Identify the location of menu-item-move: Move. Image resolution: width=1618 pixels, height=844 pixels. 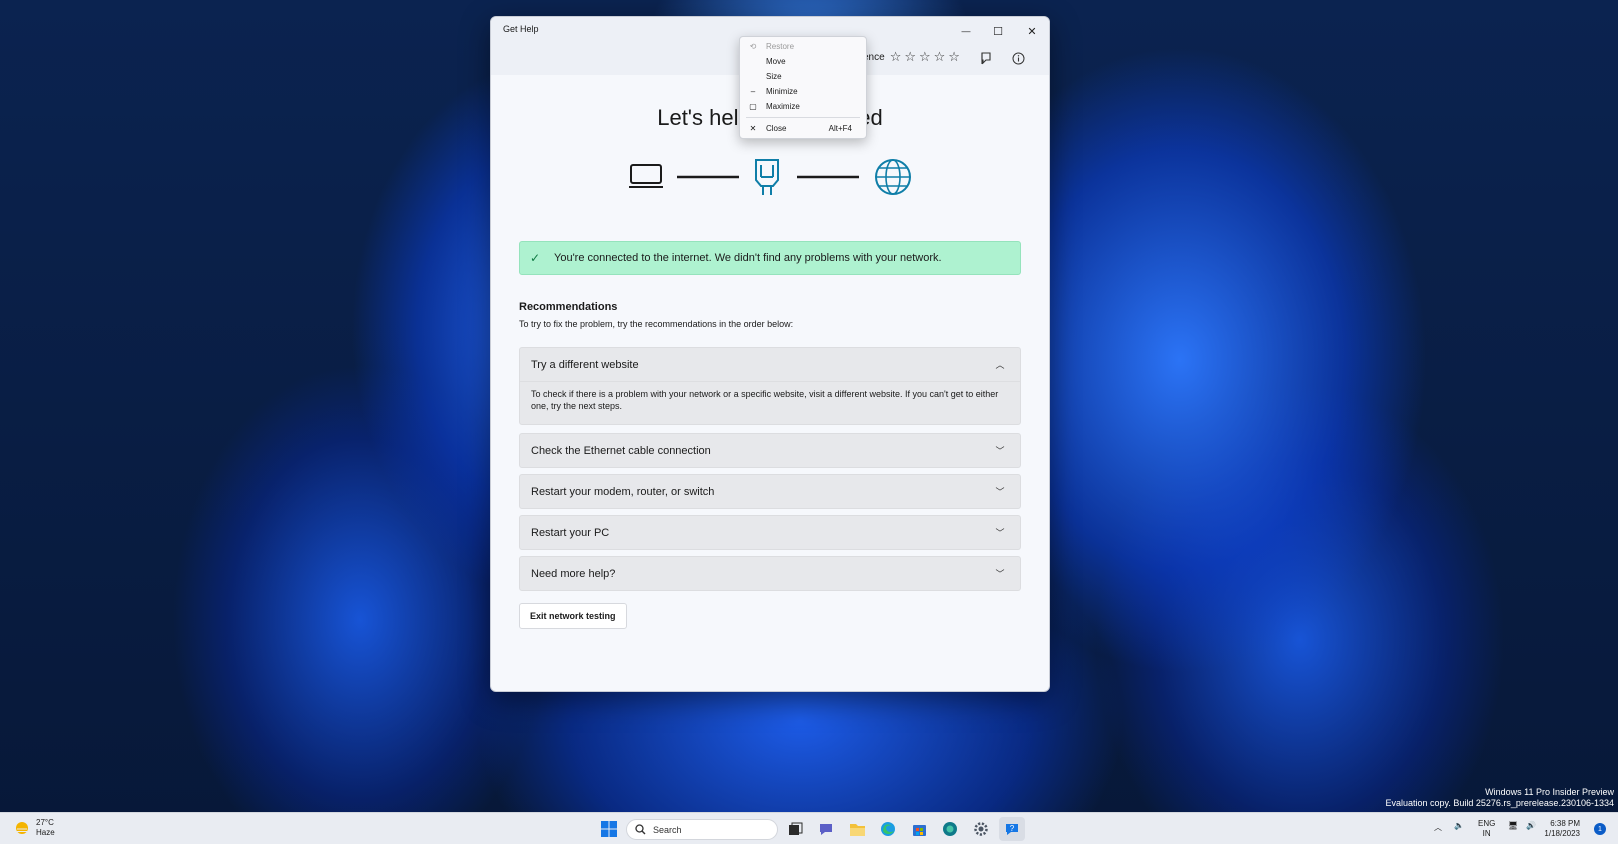
(803, 61).